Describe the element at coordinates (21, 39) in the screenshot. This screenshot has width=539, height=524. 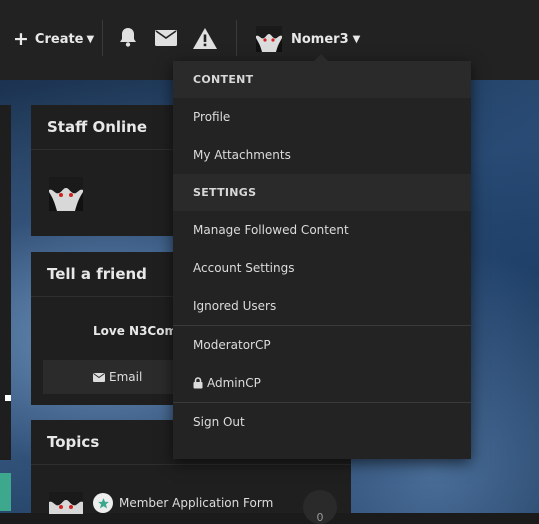
I see `plus-icon: +` at that location.